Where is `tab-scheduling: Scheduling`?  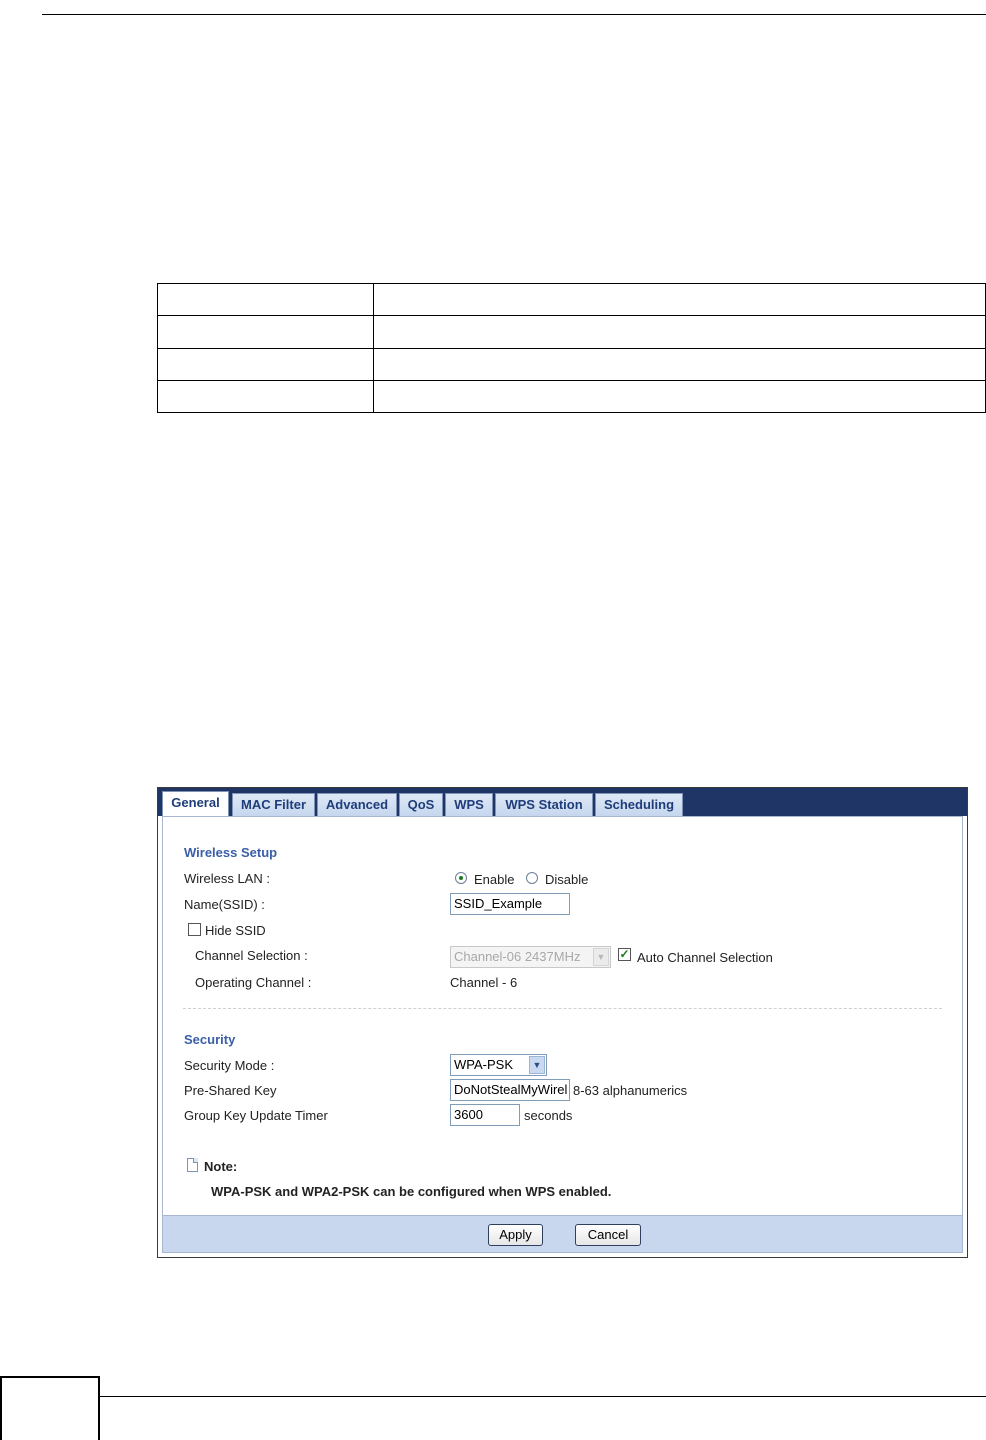
tab-scheduling: Scheduling is located at coordinates (639, 804).